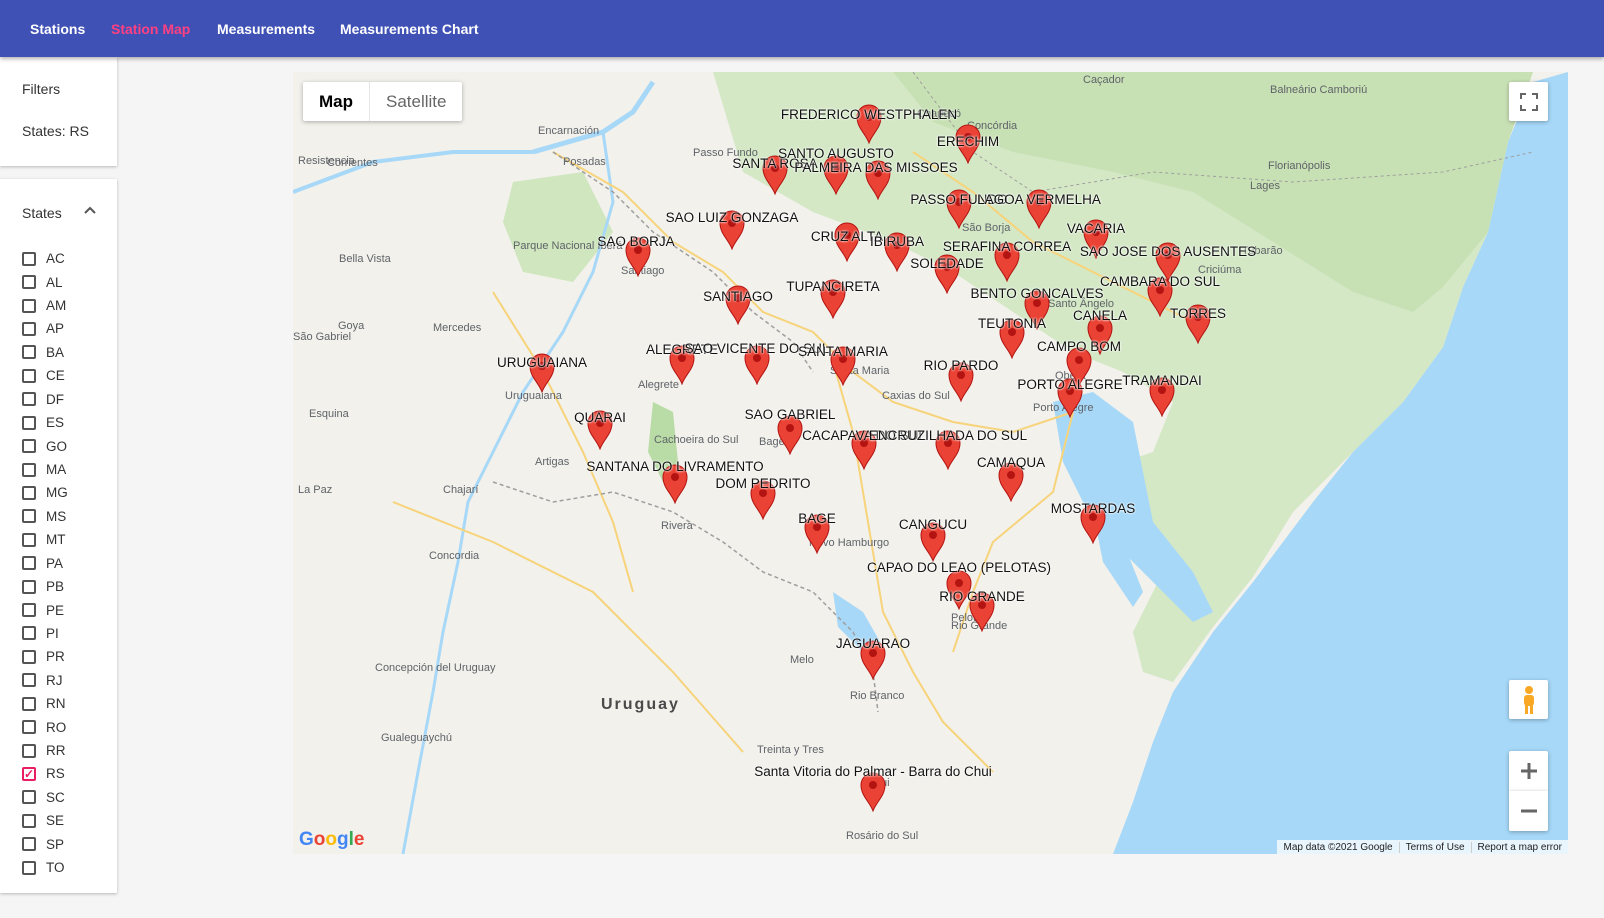 The width and height of the screenshot is (1604, 918). I want to click on chevron-up-icon, so click(90, 211).